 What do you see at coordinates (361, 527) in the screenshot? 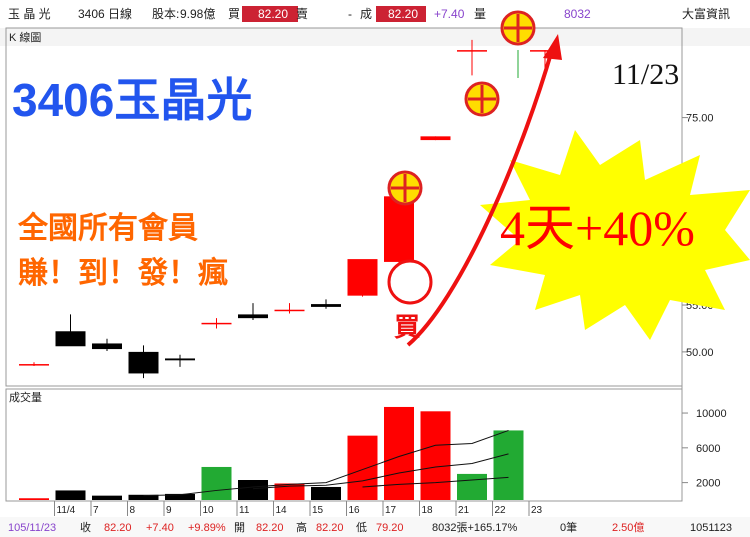
I see `footer-low-label: 低` at bounding box center [361, 527].